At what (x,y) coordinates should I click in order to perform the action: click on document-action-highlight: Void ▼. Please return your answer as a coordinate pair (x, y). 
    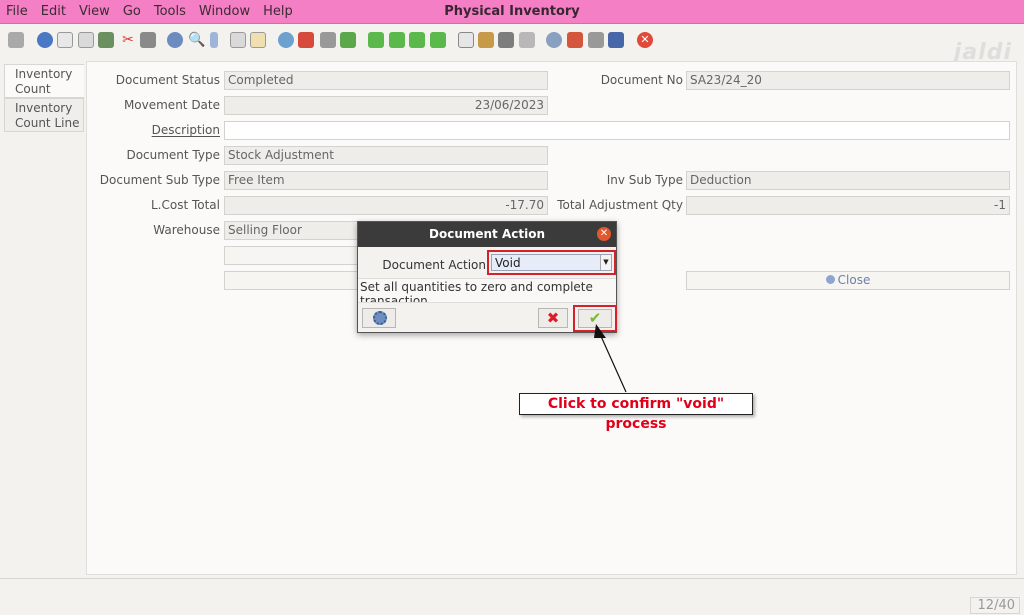
    Looking at the image, I should click on (551, 262).